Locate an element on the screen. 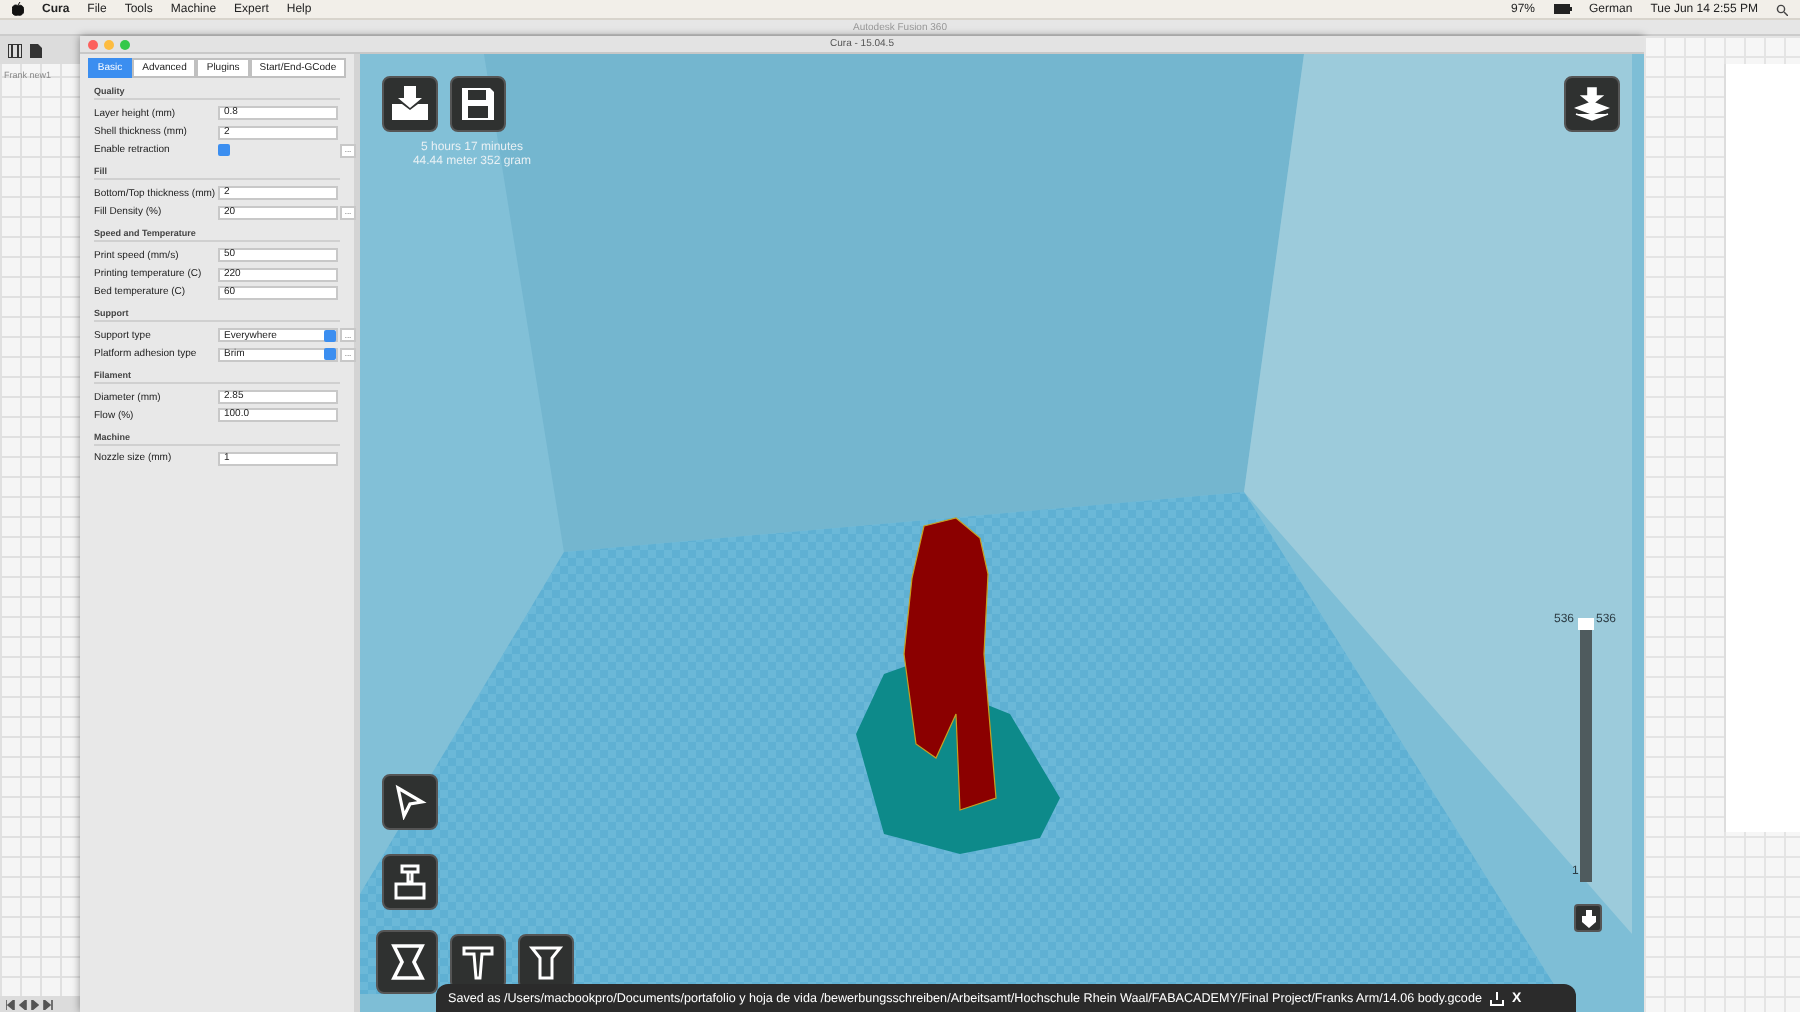 This screenshot has width=1800, height=1012. save-icon is located at coordinates (478, 104).